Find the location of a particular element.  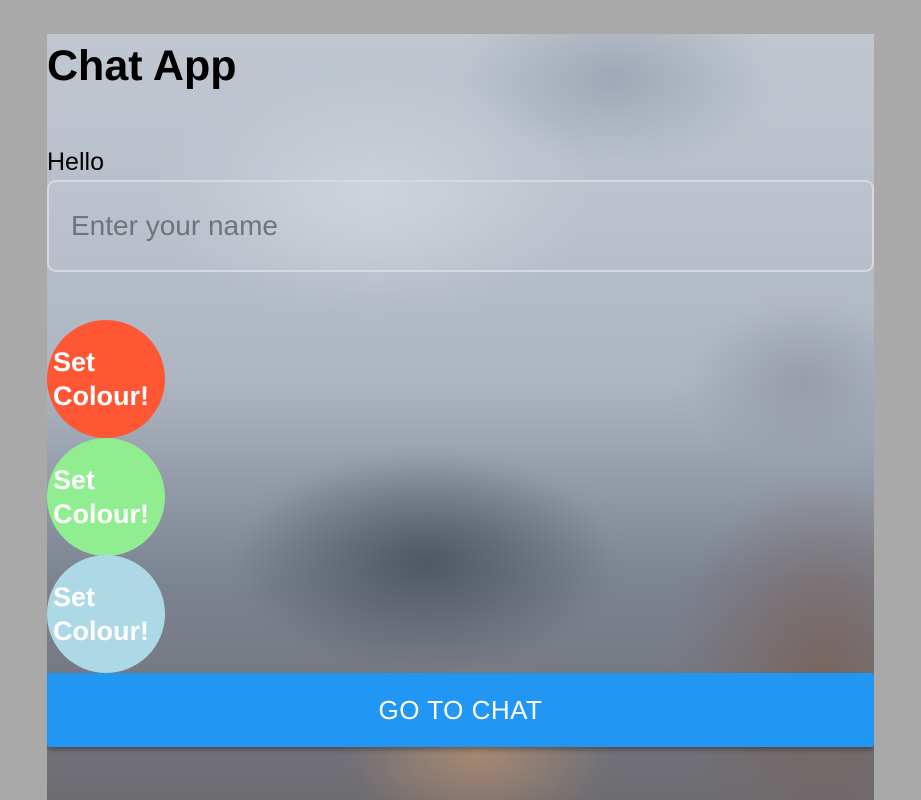

set-colour-button-1: Set Colour! is located at coordinates (106, 379).